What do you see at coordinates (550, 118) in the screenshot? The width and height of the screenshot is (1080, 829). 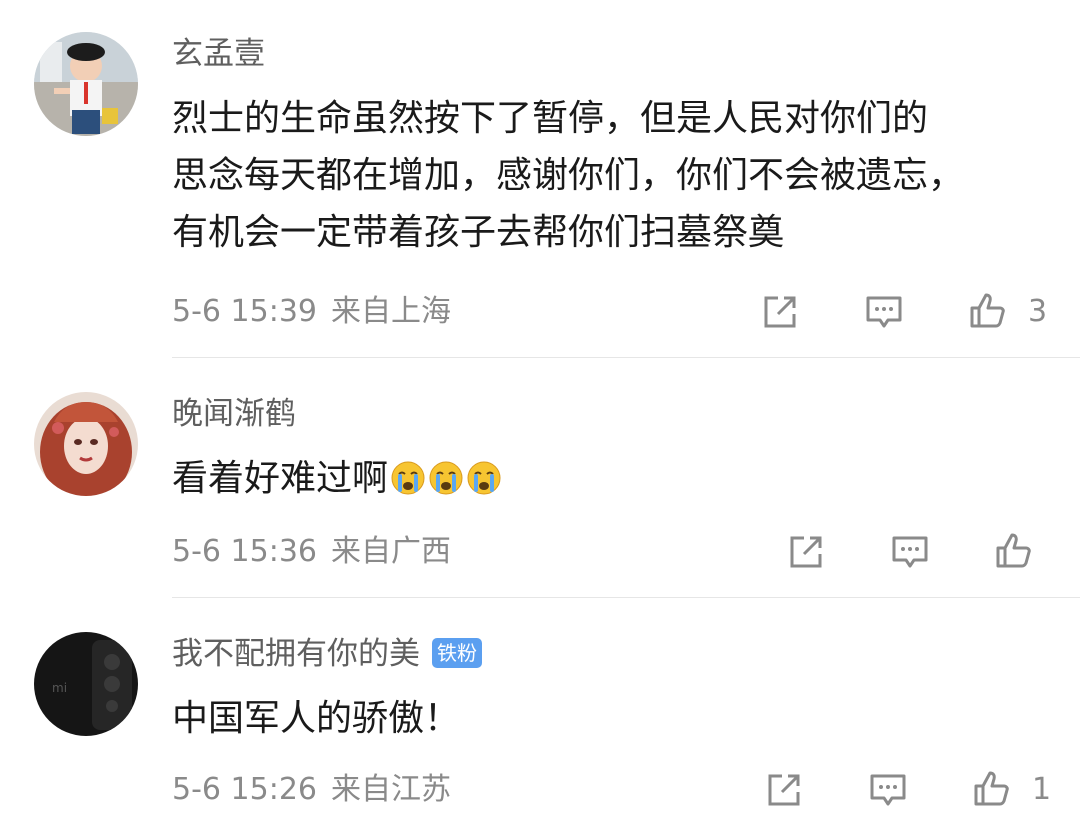 I see `comment-line: 烈士的生命虽然按下了暂停，但是人民对你们的` at bounding box center [550, 118].